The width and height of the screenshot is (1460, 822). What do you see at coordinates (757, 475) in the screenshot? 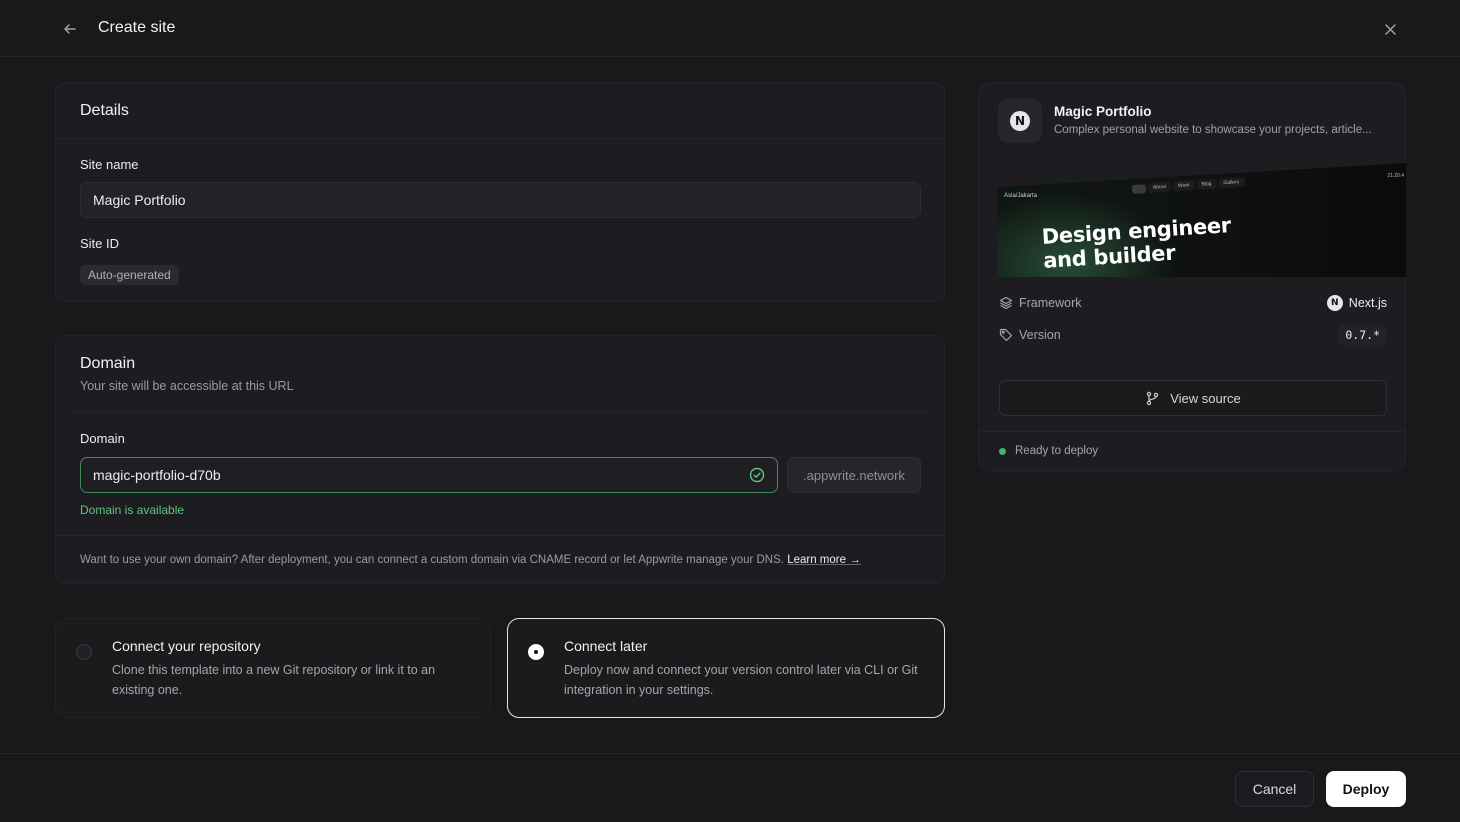
I see `check-circle-icon` at bounding box center [757, 475].